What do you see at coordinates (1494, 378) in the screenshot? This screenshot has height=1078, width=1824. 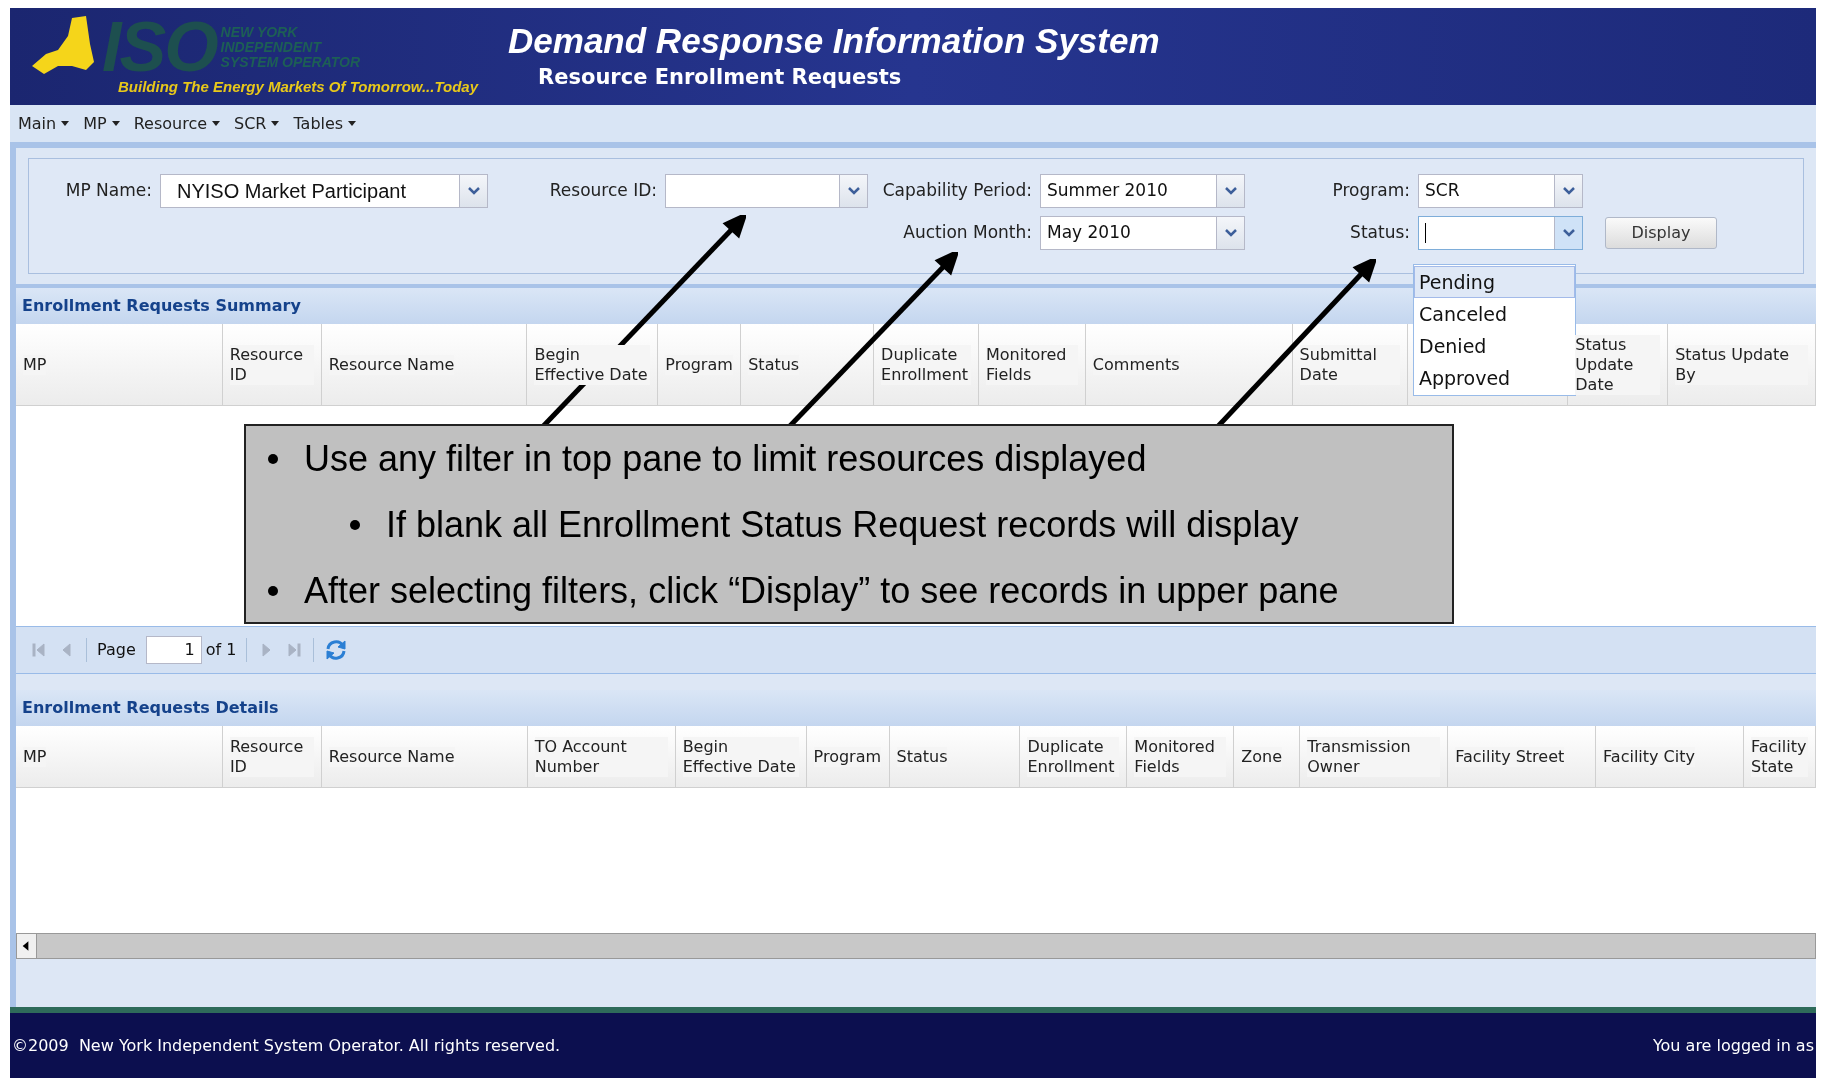 I see `dropdown-option: Approved` at bounding box center [1494, 378].